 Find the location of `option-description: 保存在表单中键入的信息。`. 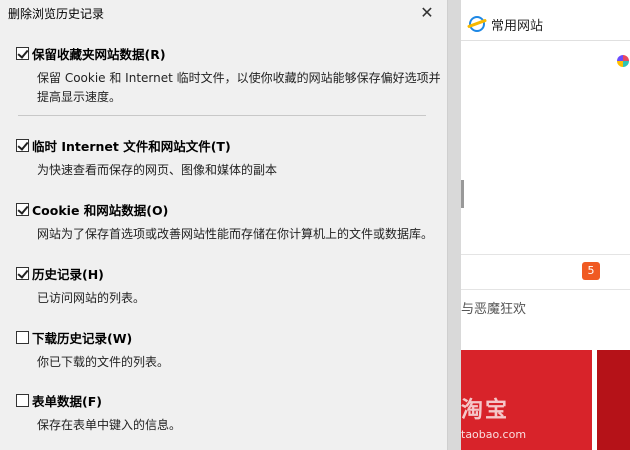

option-description: 保存在表单中键入的信息。 is located at coordinates (109, 425).